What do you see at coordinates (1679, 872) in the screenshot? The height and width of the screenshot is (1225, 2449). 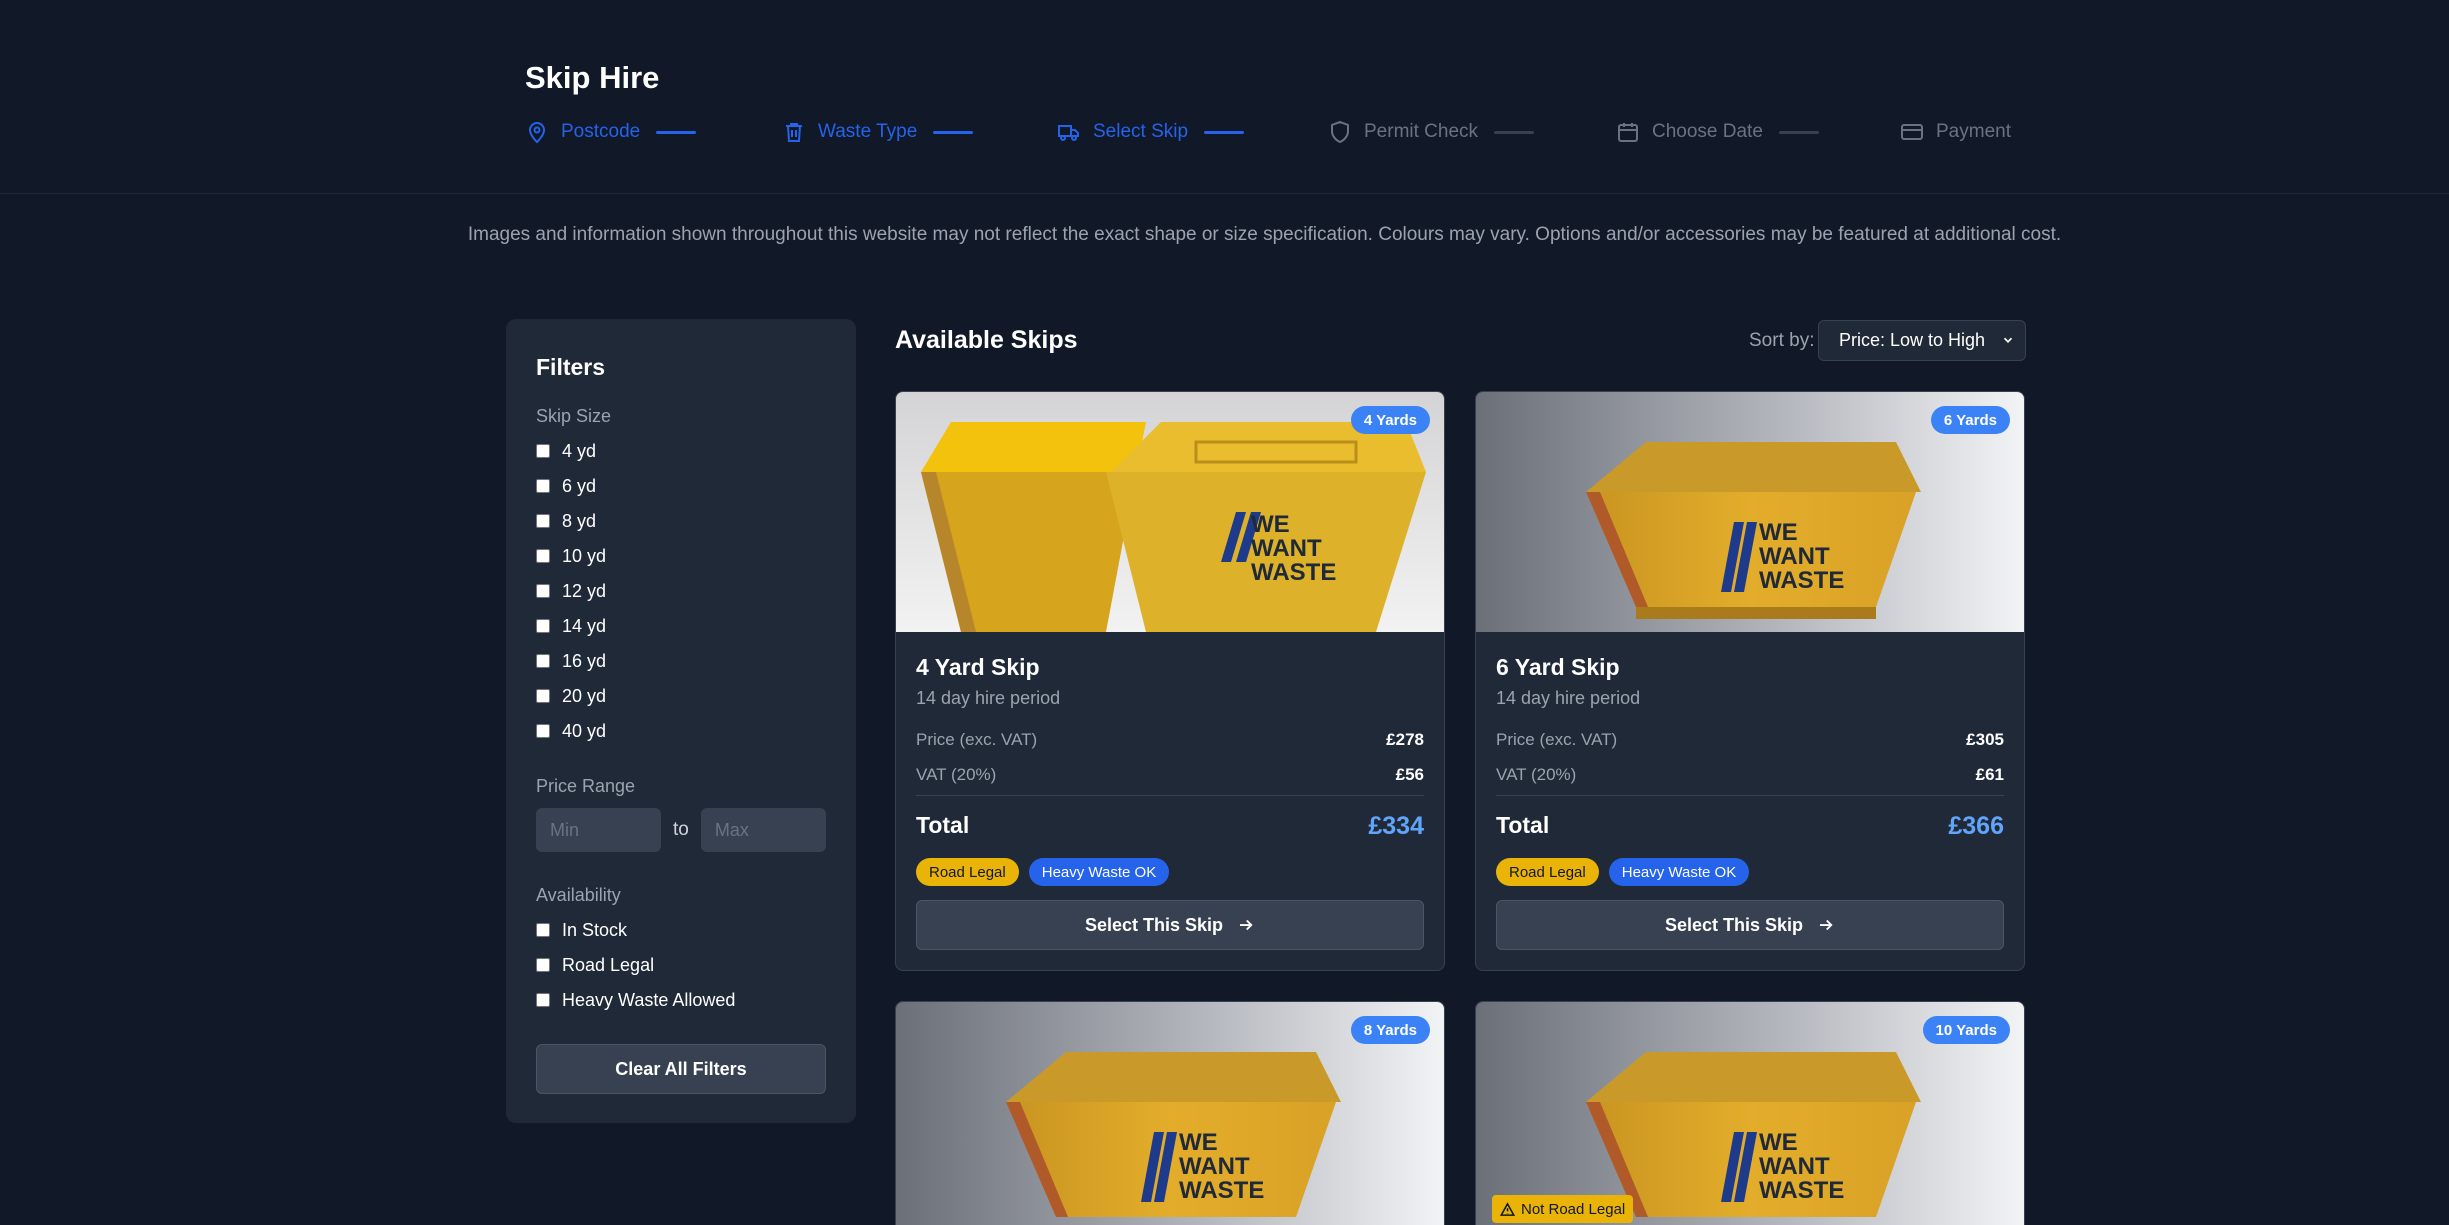 I see `heavy-waste-tag: Heavy Waste OK` at bounding box center [1679, 872].